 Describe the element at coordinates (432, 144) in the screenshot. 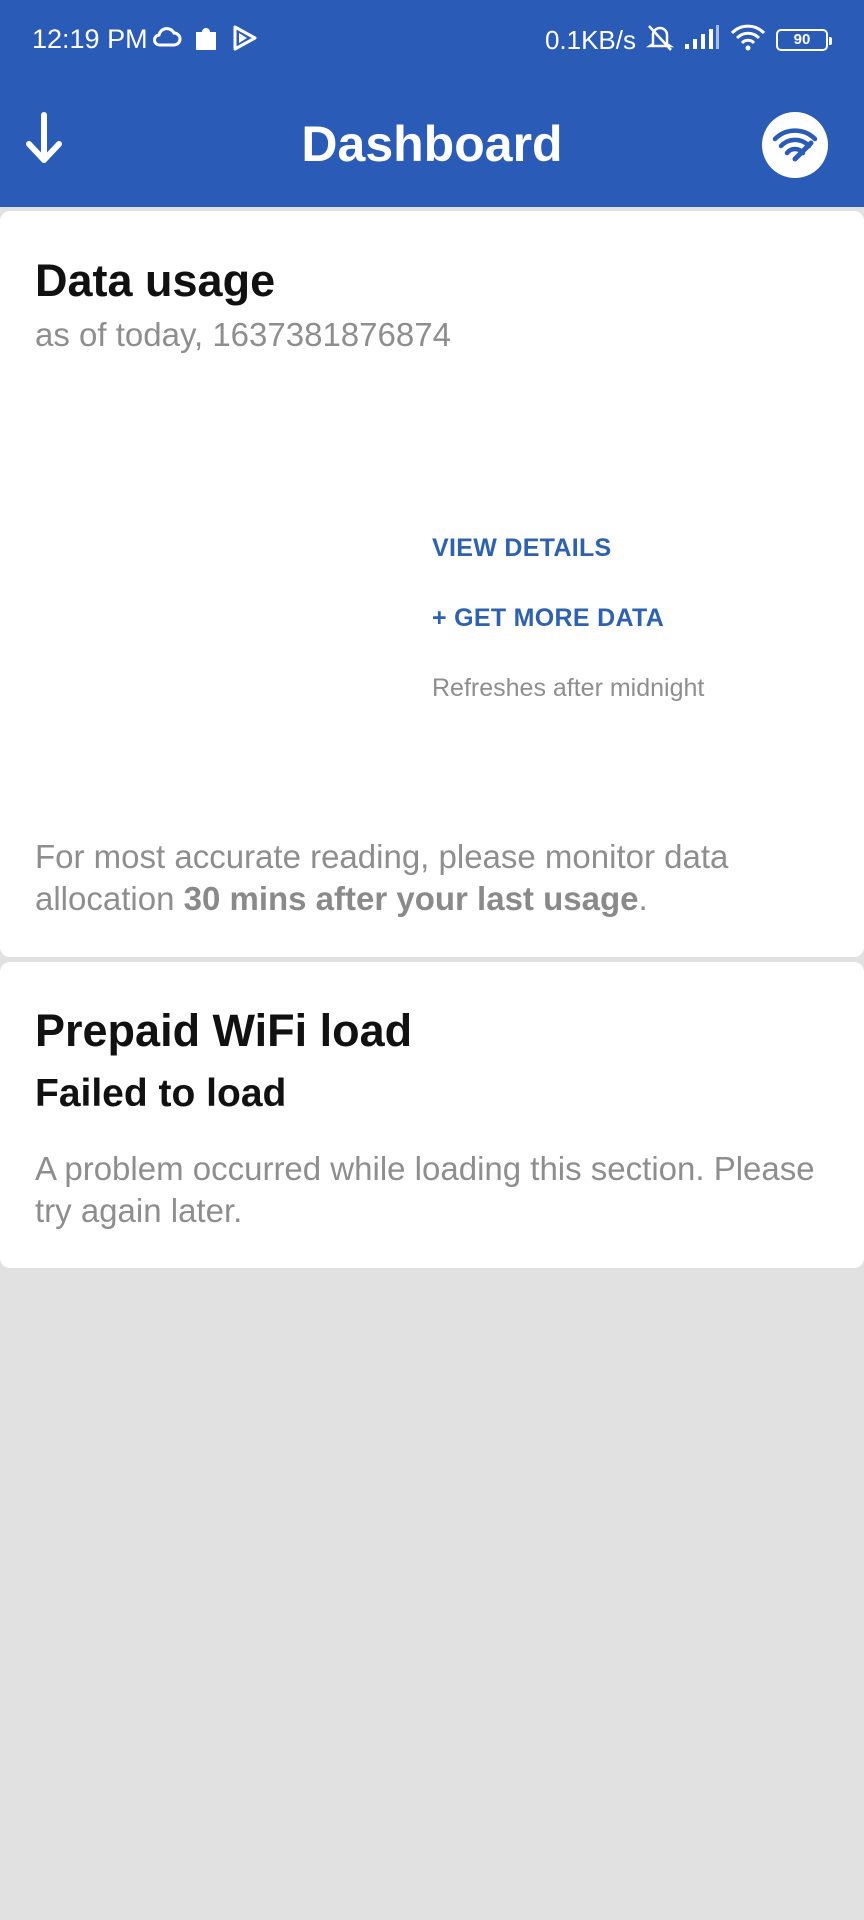

I see `page-title: Dashboard` at that location.